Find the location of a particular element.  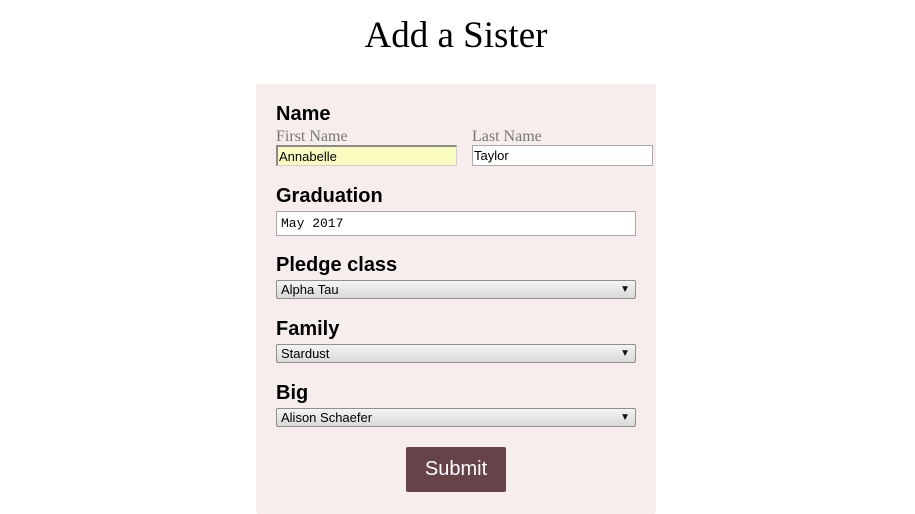

graduation-input is located at coordinates (456, 223).